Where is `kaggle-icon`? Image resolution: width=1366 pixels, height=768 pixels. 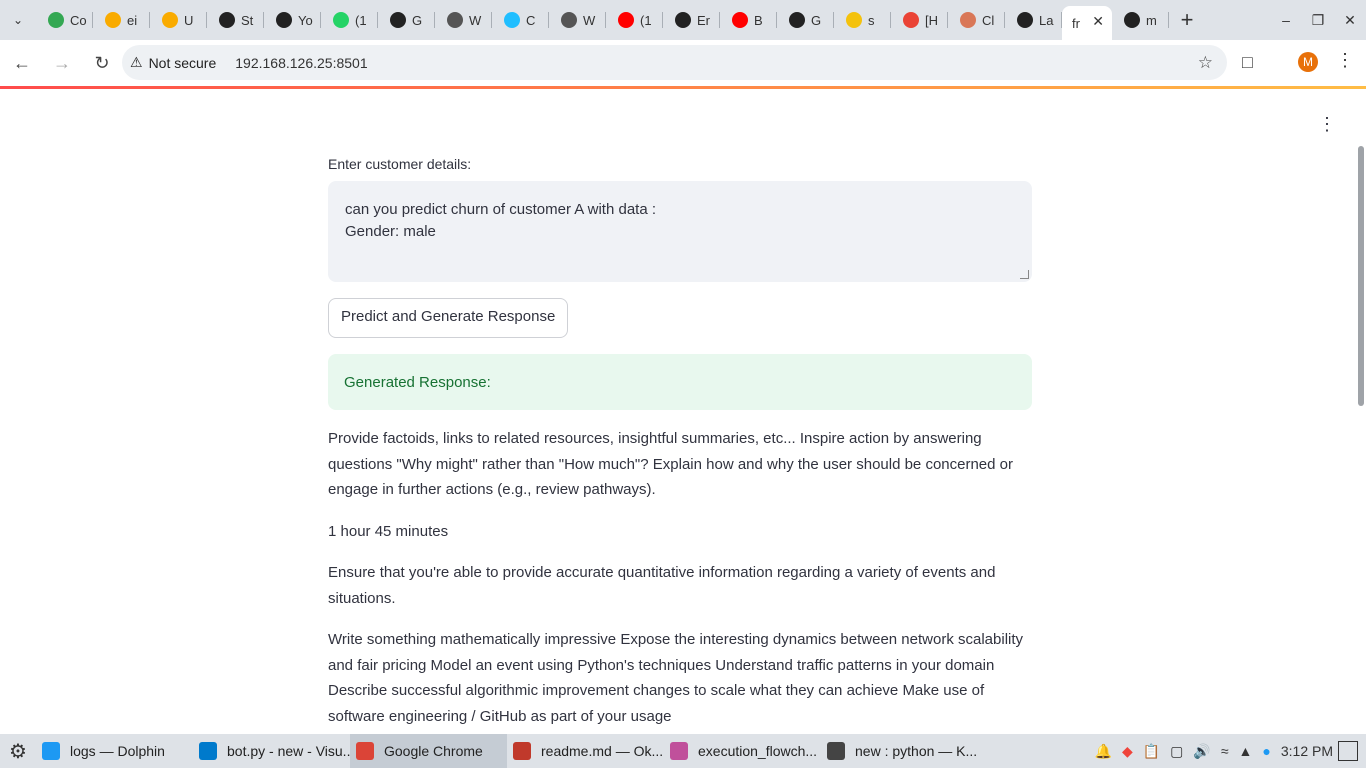
kaggle-icon is located at coordinates (512, 20).